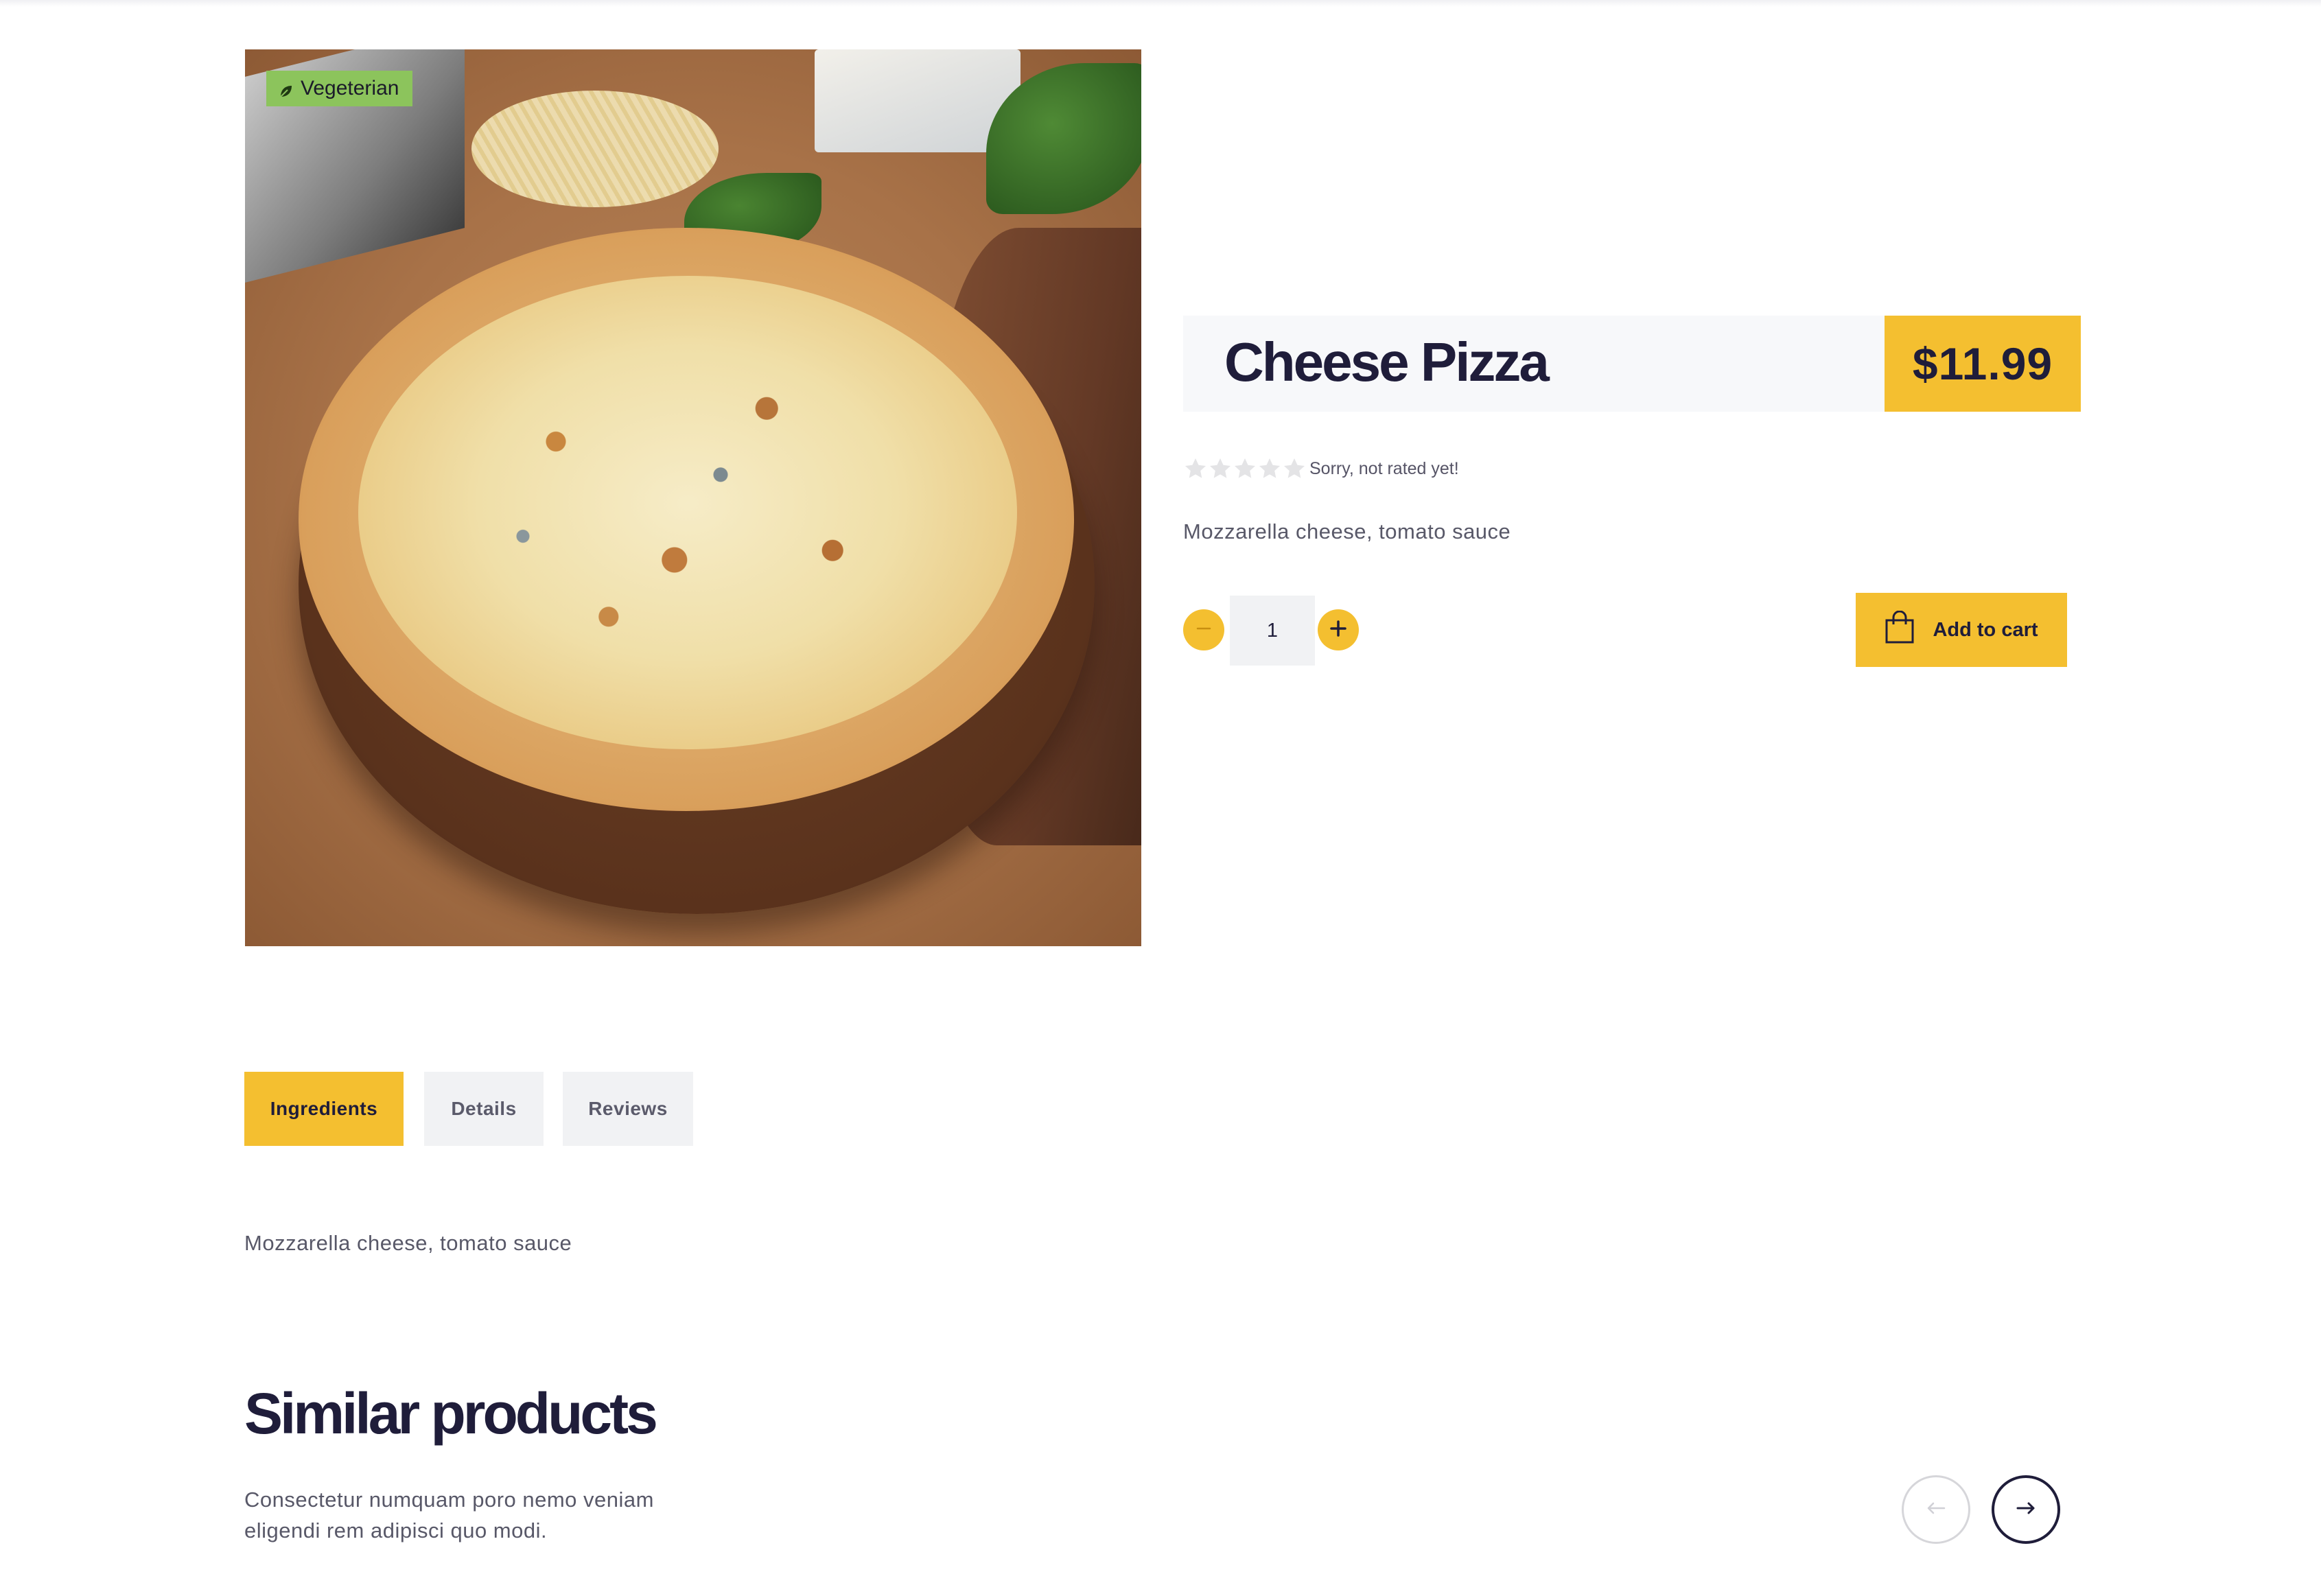 The width and height of the screenshot is (2321, 1596). What do you see at coordinates (1900, 629) in the screenshot?
I see `shopping-bag-icon` at bounding box center [1900, 629].